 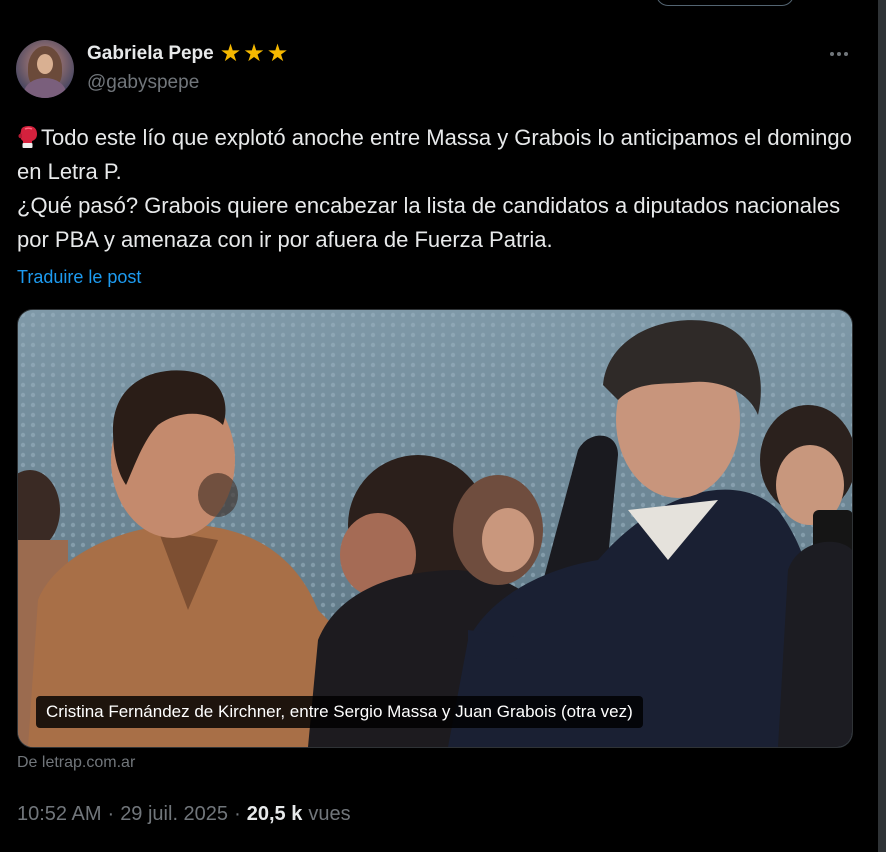 What do you see at coordinates (274, 814) in the screenshot?
I see `views-count: 20,5 k` at bounding box center [274, 814].